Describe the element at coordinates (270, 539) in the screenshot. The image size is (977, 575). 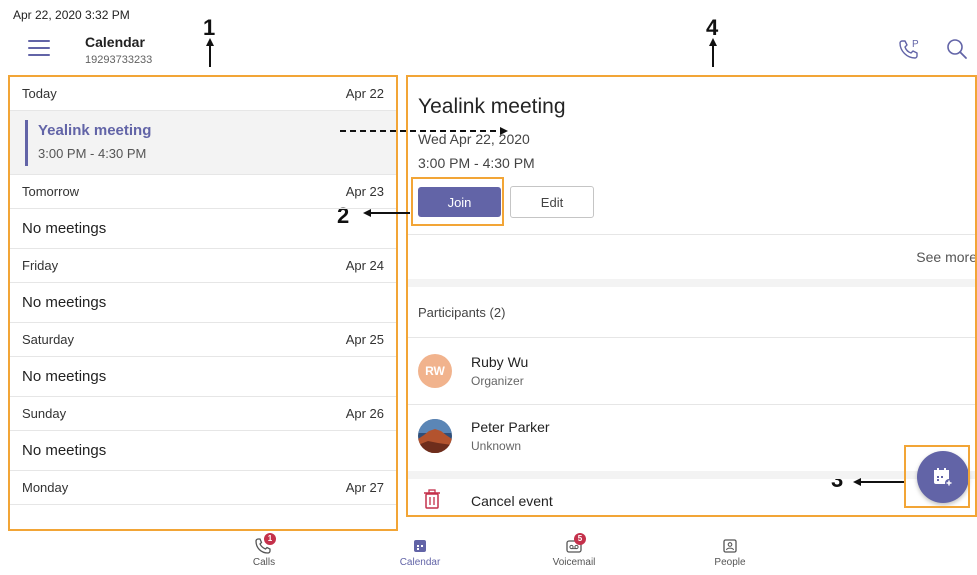
I see `calls-badge: 1` at that location.